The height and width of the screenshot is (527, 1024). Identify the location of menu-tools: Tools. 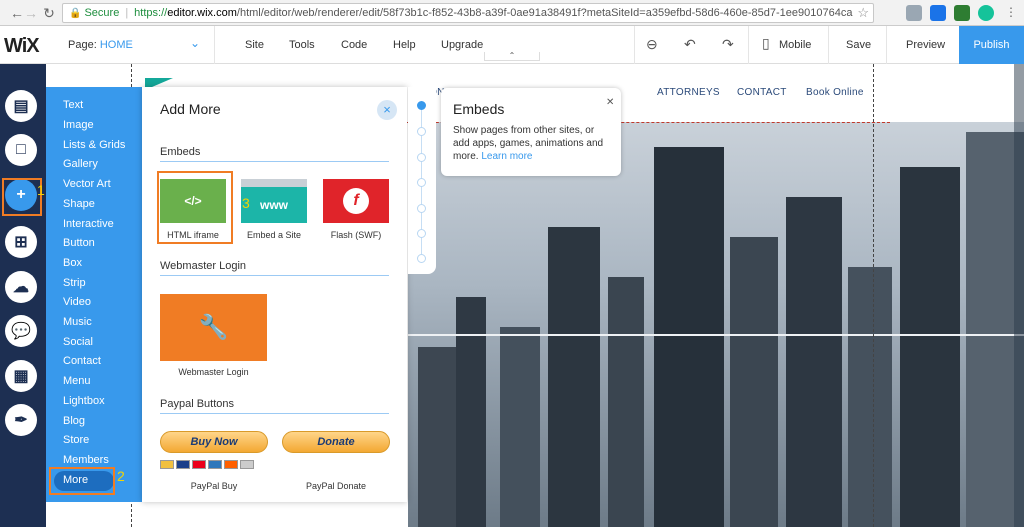
(302, 45).